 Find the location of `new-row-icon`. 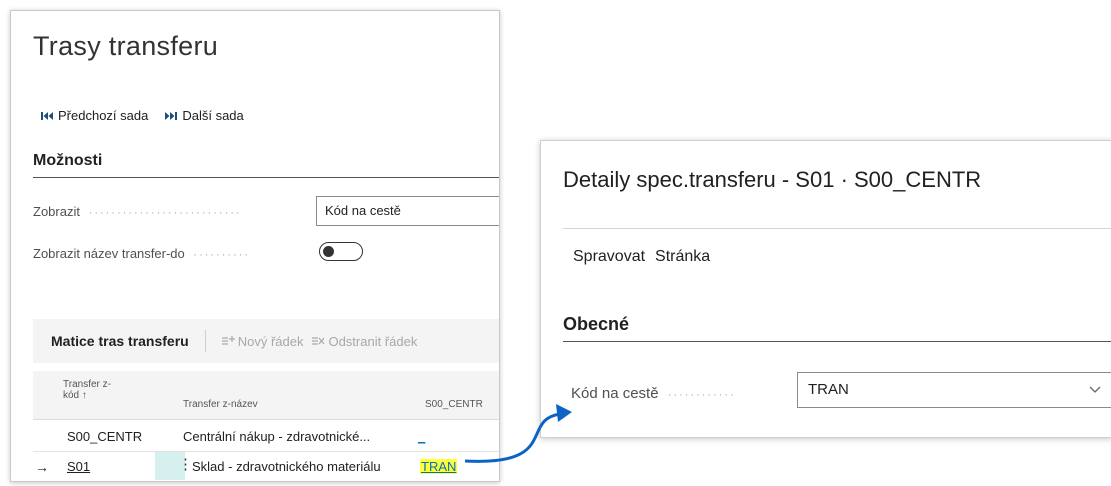

new-row-icon is located at coordinates (228, 340).